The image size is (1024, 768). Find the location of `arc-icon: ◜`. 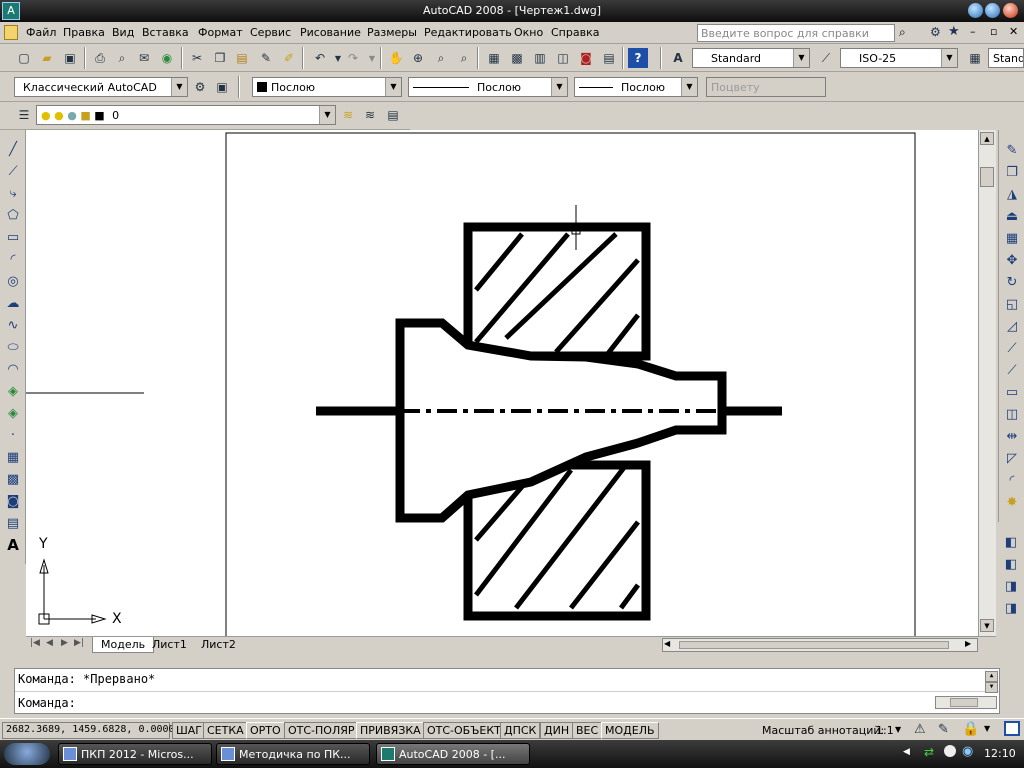

arc-icon: ◜ is located at coordinates (13, 259).